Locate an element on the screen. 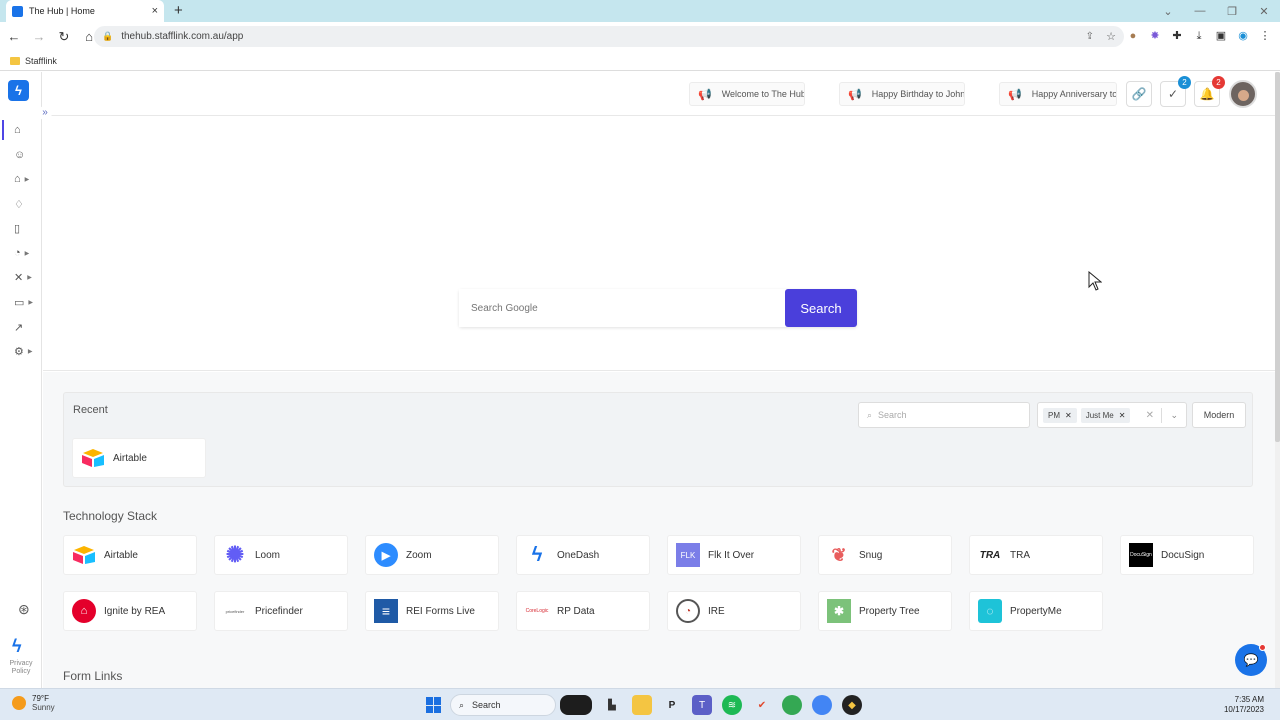  hub-logo-icon: ϟ is located at coordinates (18, 90).